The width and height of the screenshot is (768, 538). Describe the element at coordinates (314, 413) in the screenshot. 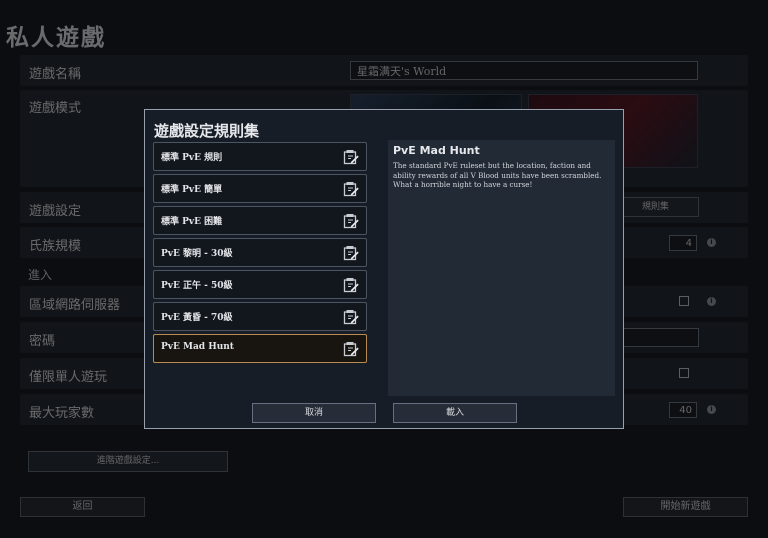

I see `cancel-button: 取消` at that location.